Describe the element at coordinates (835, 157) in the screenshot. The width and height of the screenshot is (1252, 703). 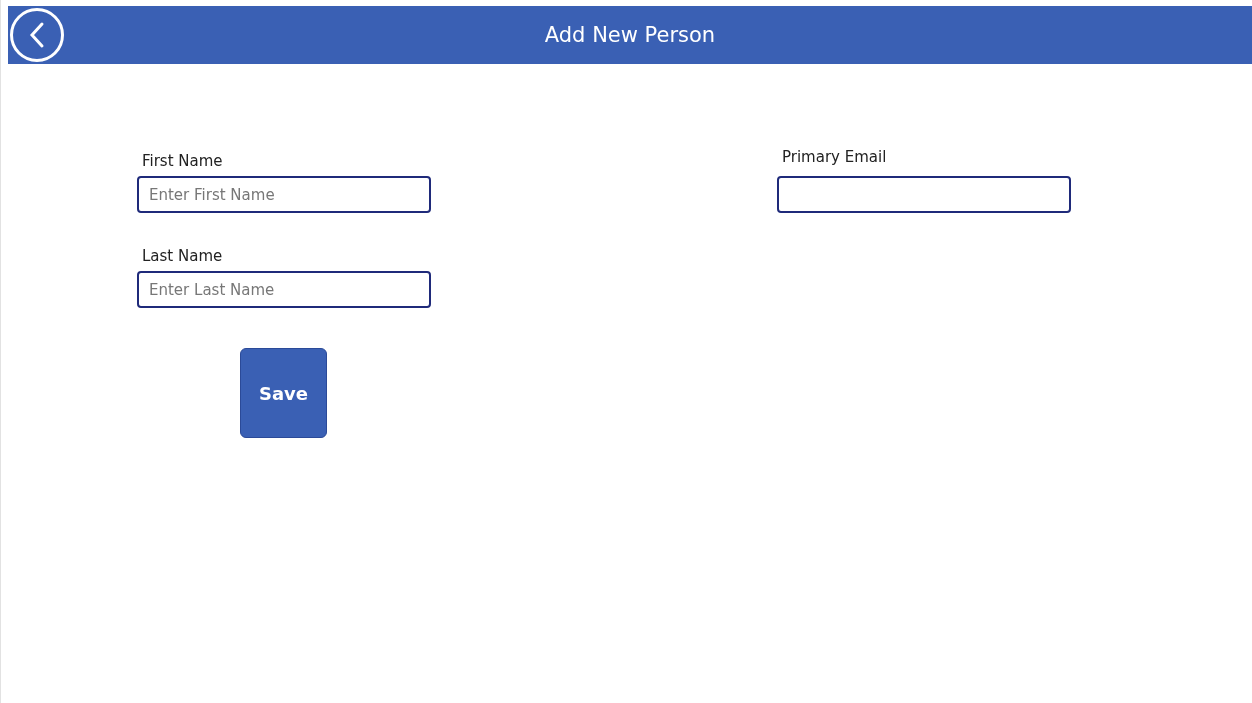
I see `field-label: Primary Email` at that location.